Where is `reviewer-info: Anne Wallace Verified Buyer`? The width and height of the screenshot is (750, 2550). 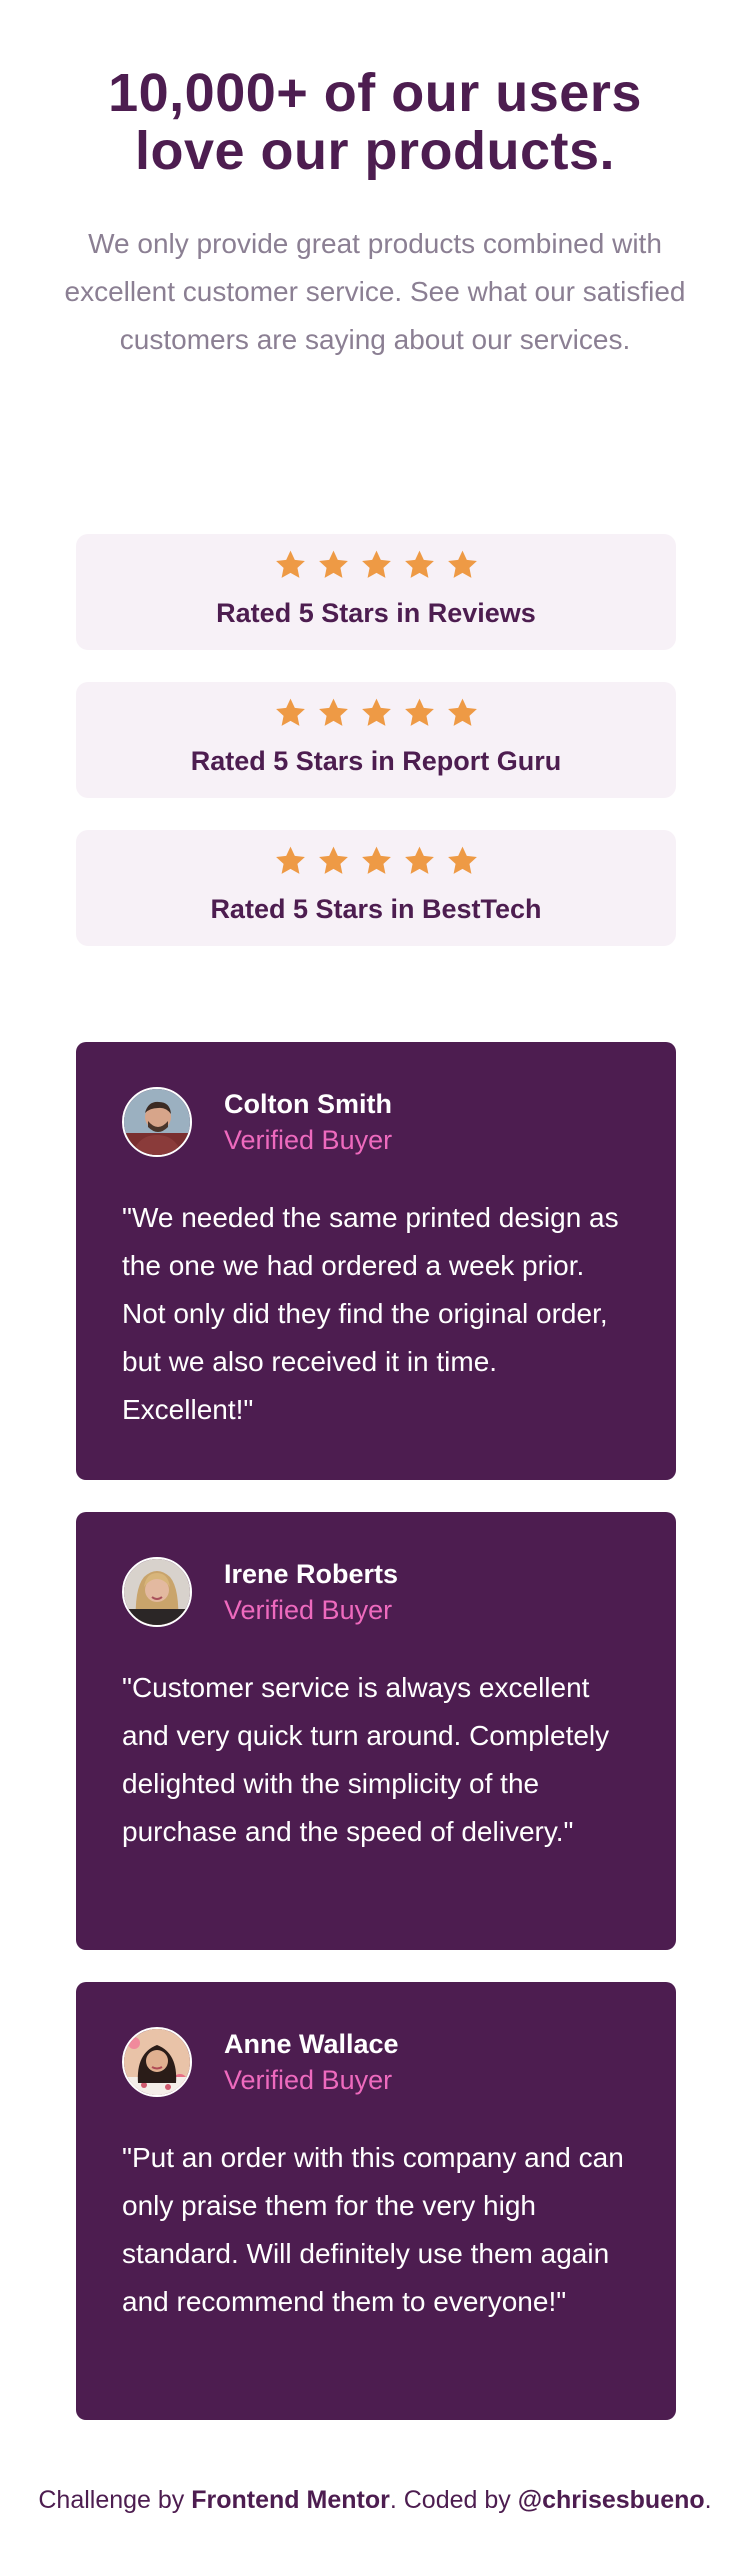 reviewer-info: Anne Wallace Verified Buyer is located at coordinates (311, 2062).